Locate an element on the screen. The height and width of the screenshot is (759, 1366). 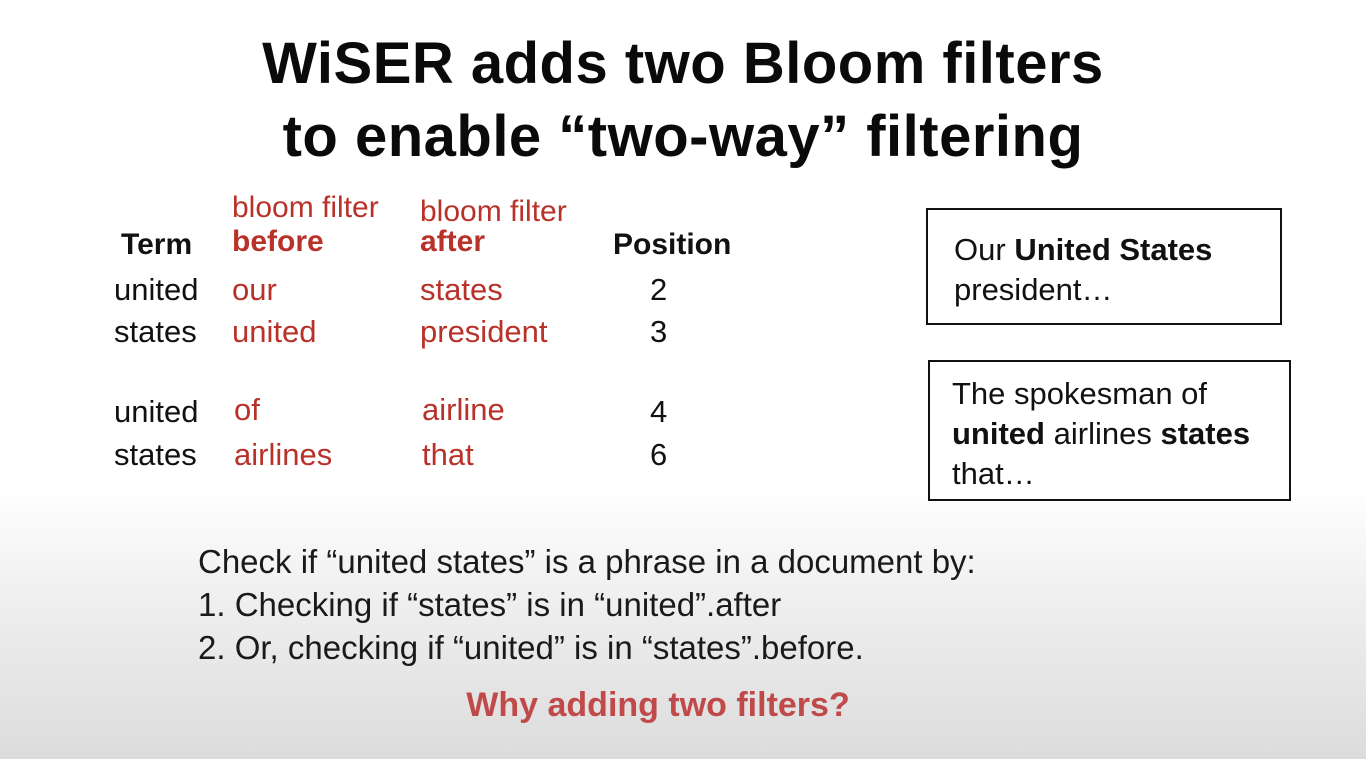
doc1-line1: Our United States is located at coordinates (1117, 250).